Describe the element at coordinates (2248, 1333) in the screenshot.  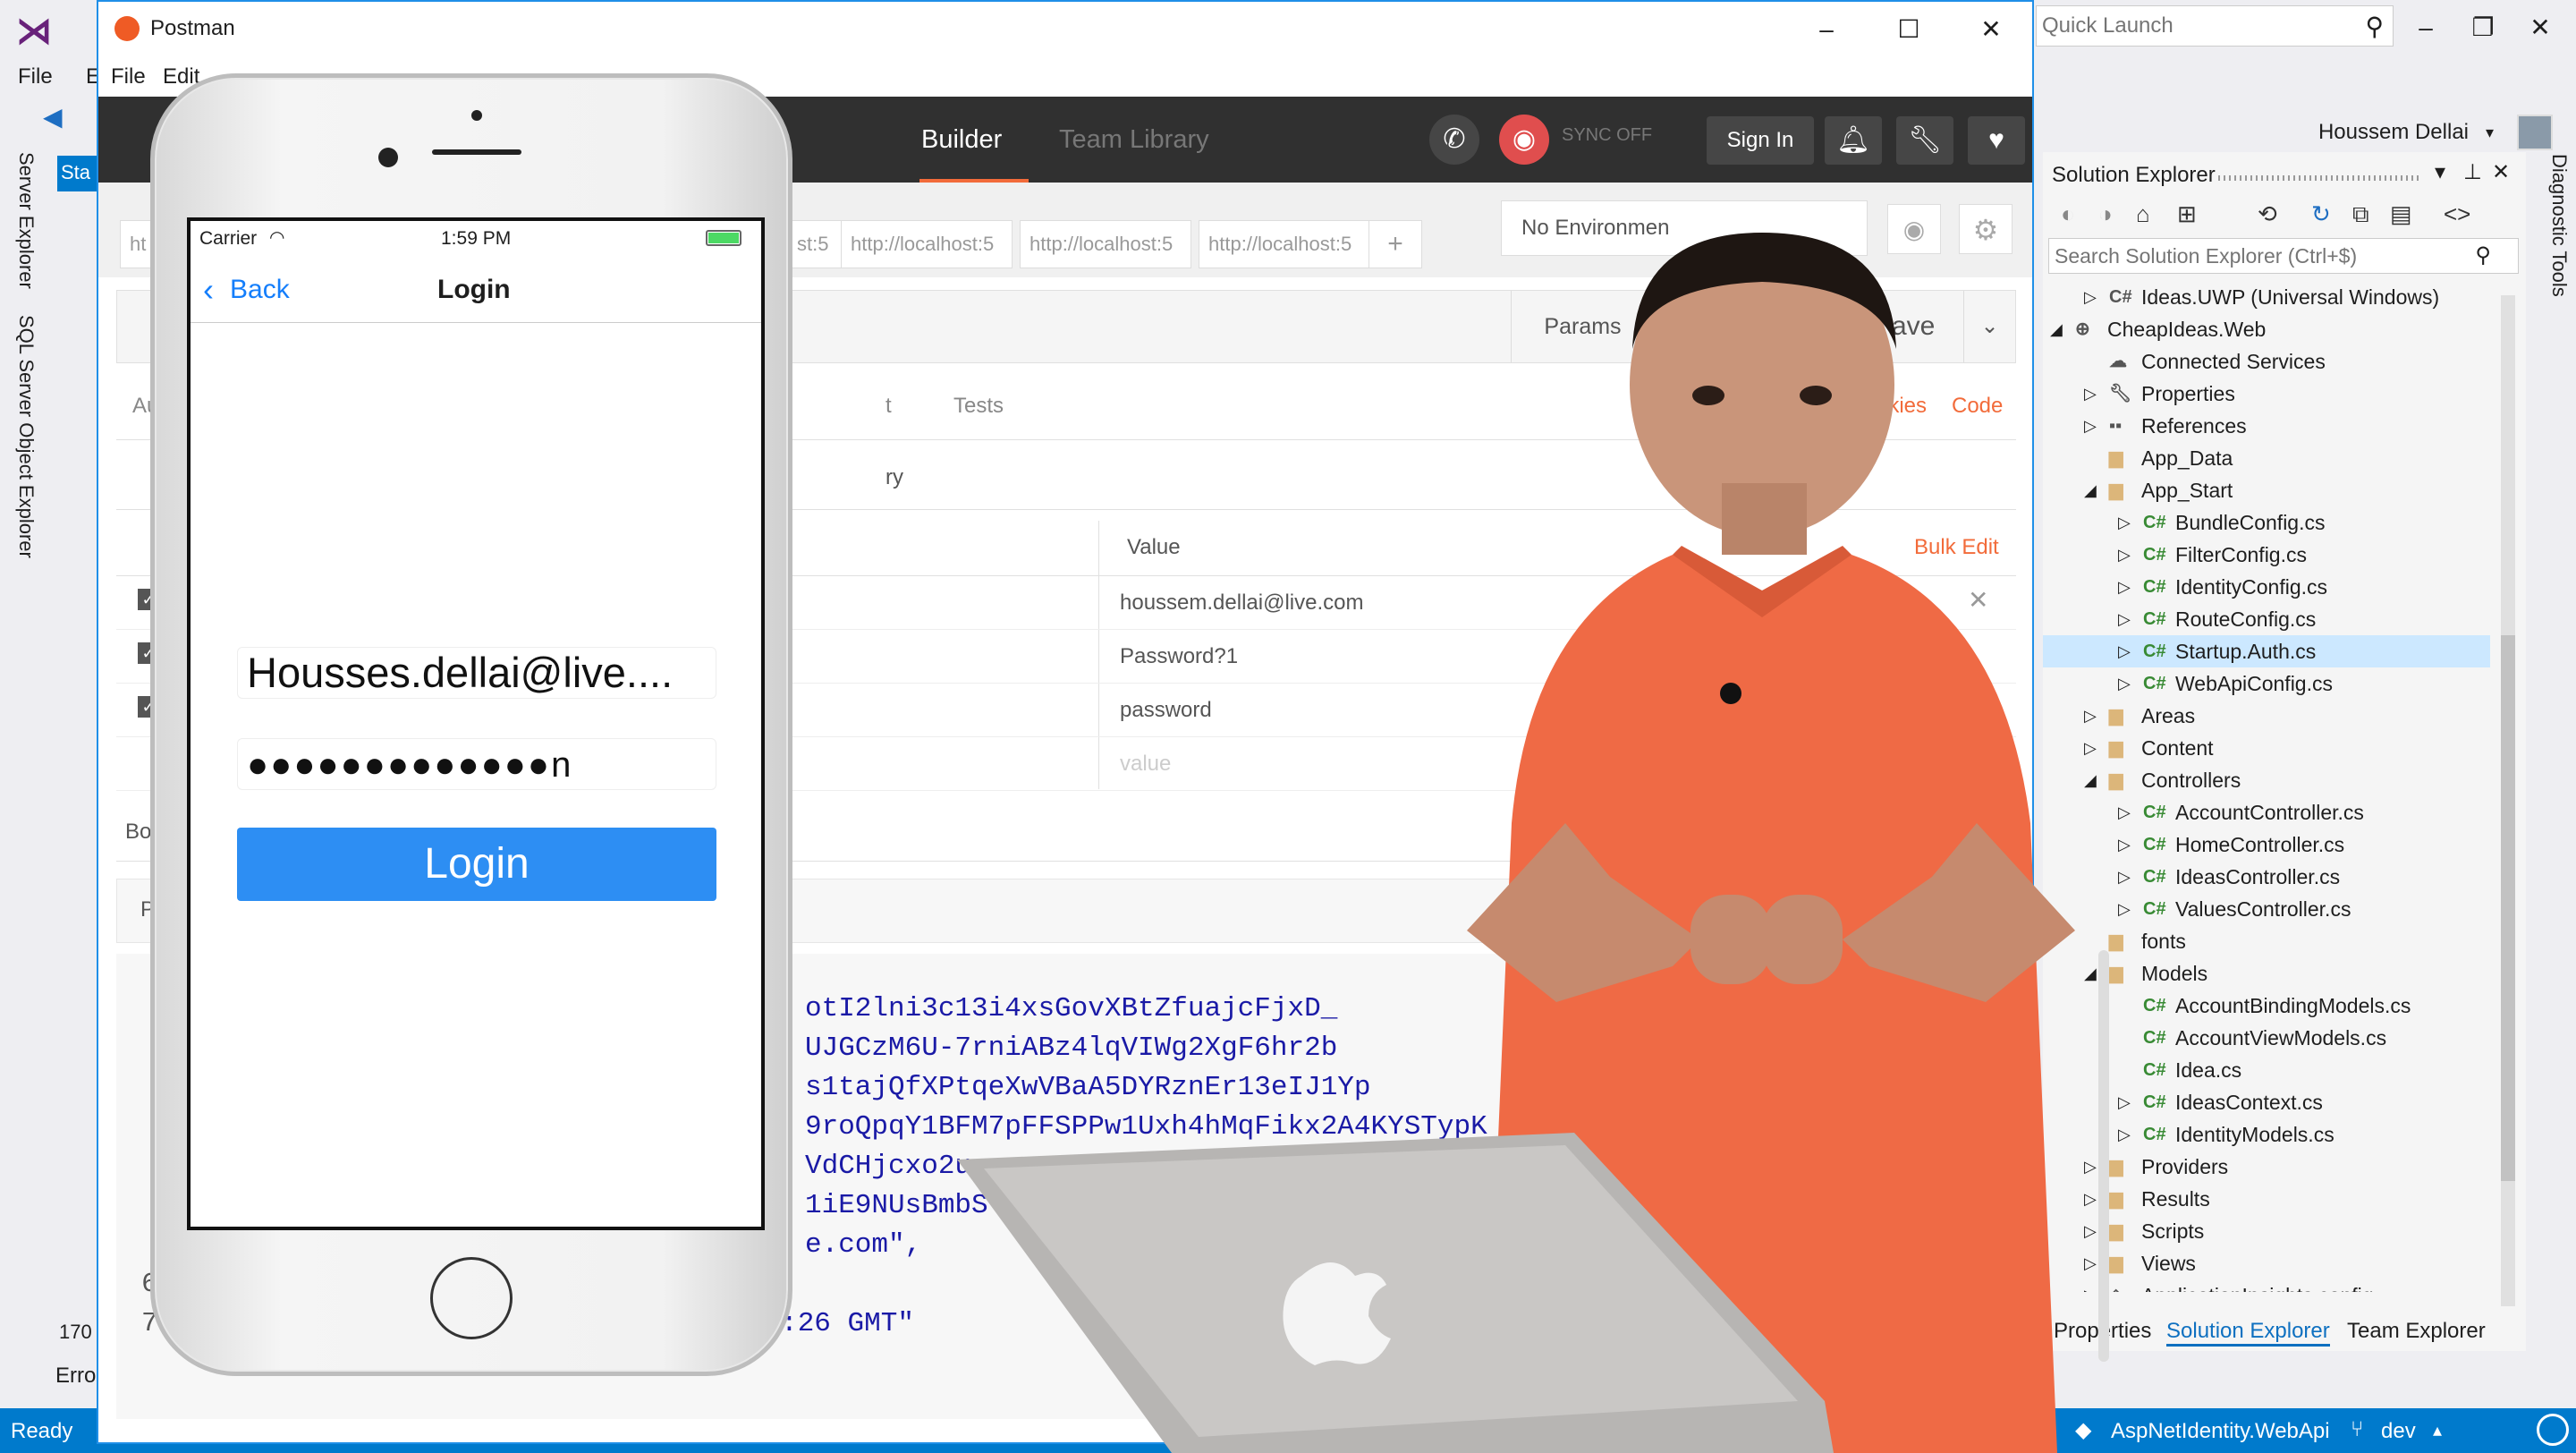
I see `tab-solution-explorer: Solution Explorer` at that location.